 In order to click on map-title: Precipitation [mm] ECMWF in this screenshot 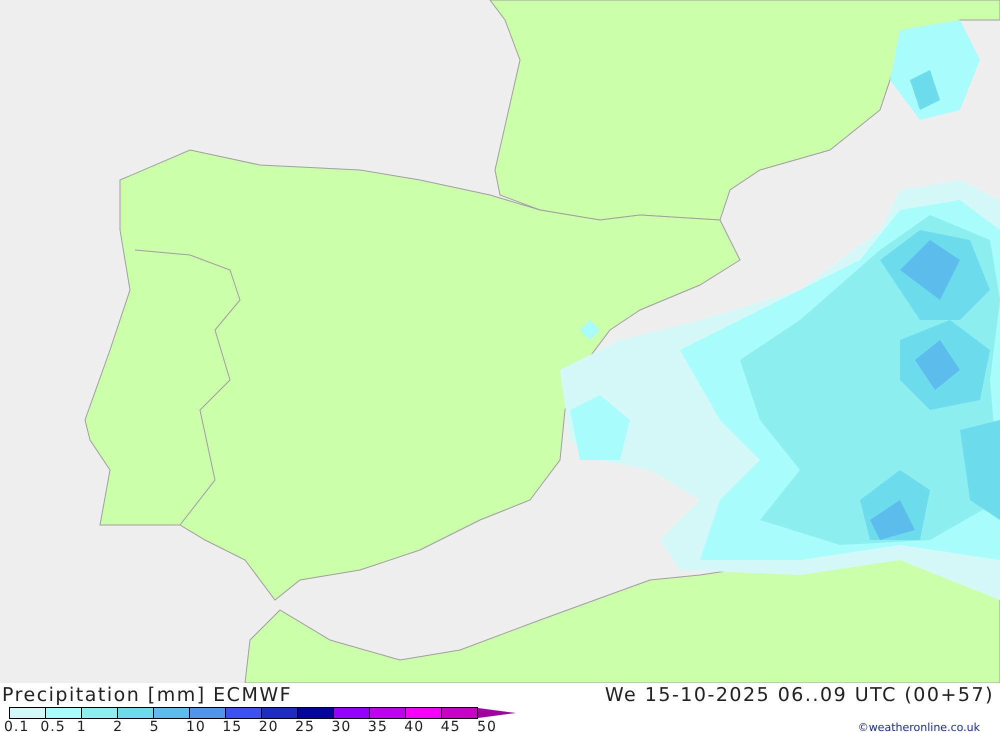, I will do `click(147, 695)`.